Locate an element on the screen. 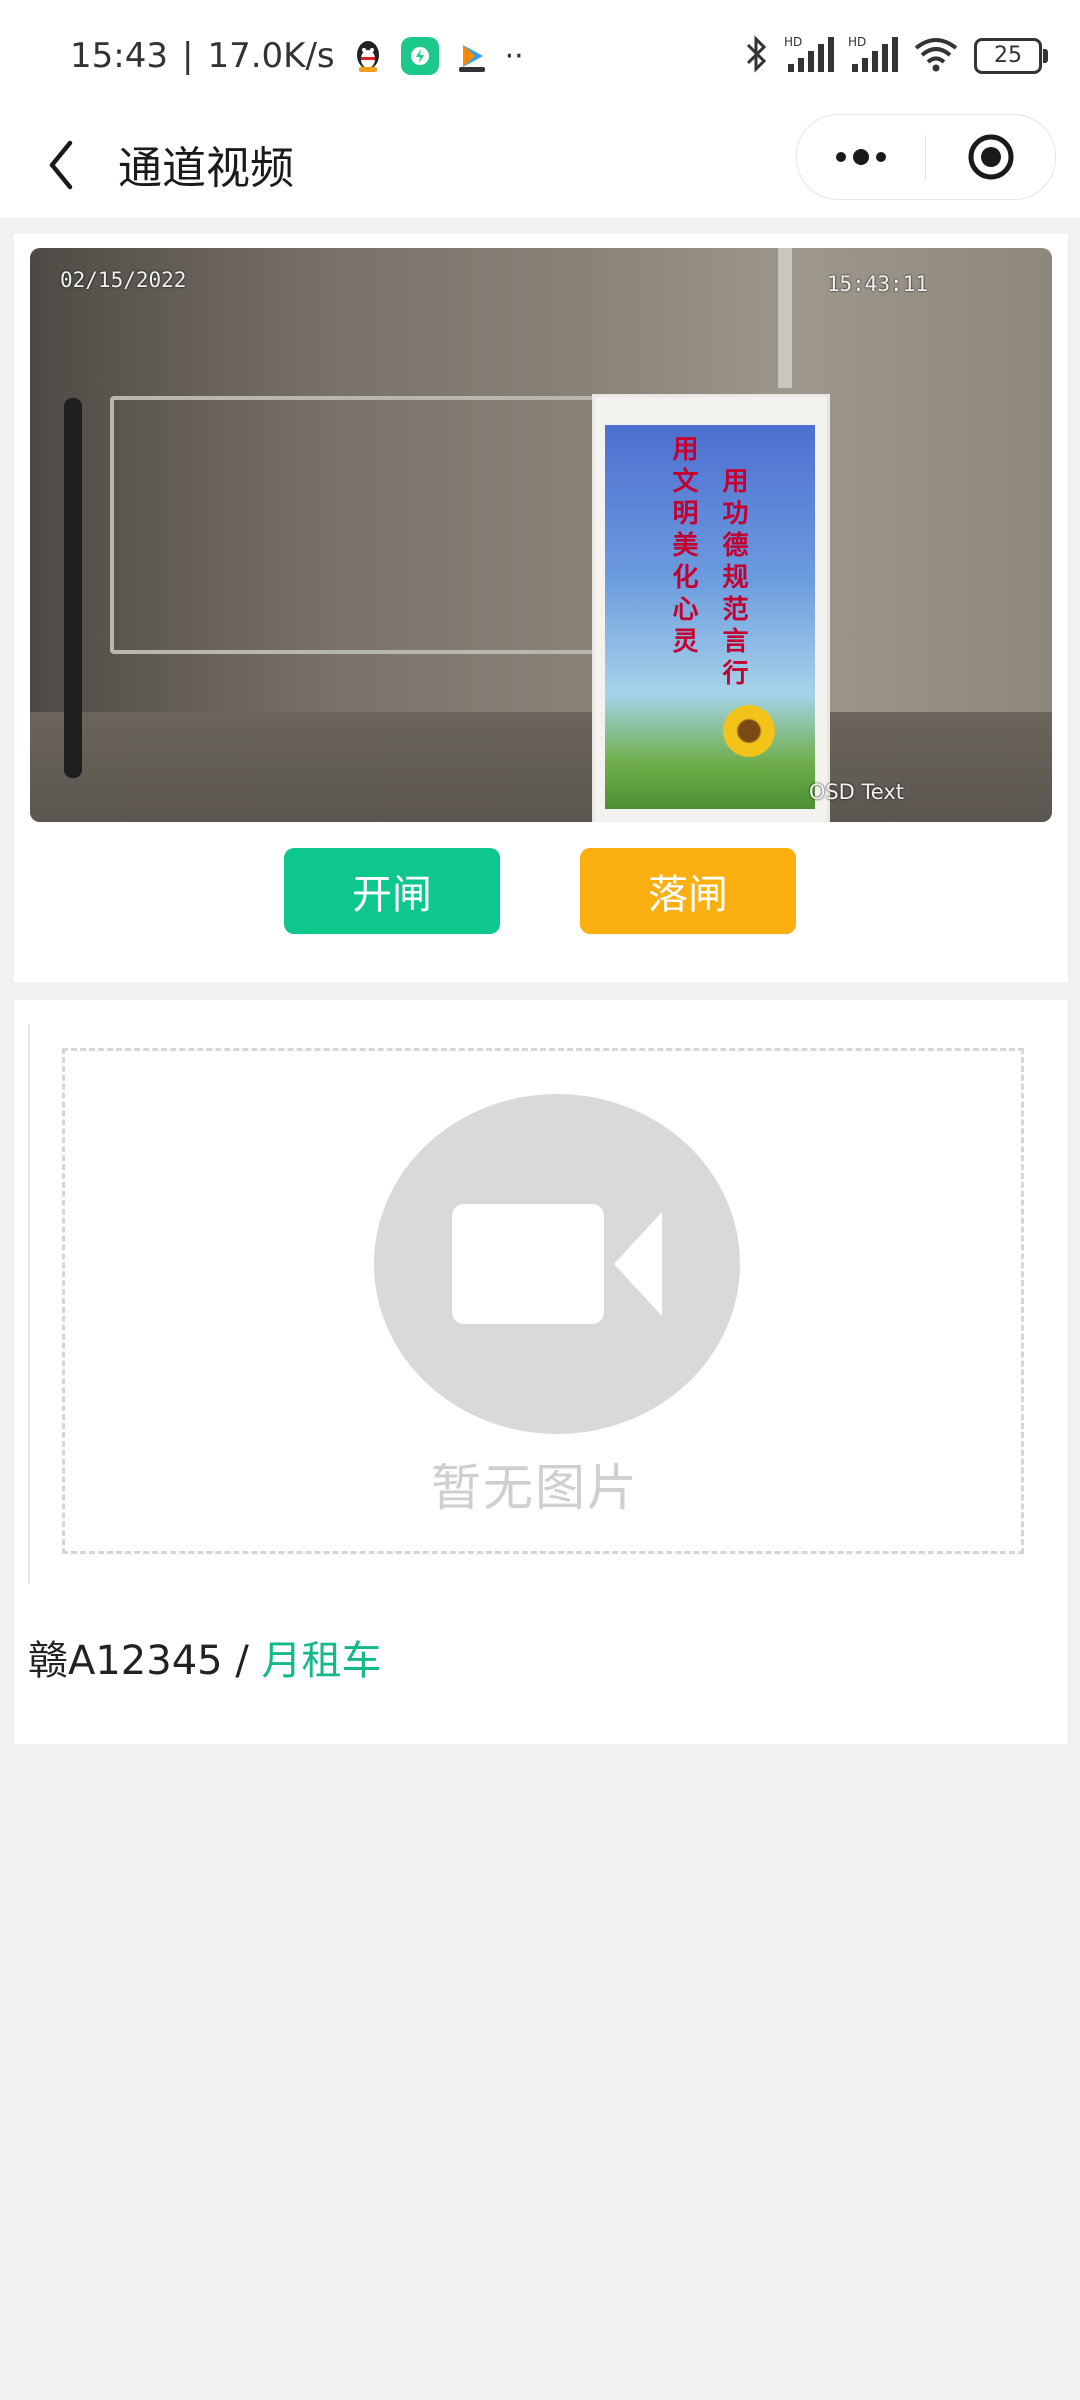  back-button is located at coordinates (61, 165).